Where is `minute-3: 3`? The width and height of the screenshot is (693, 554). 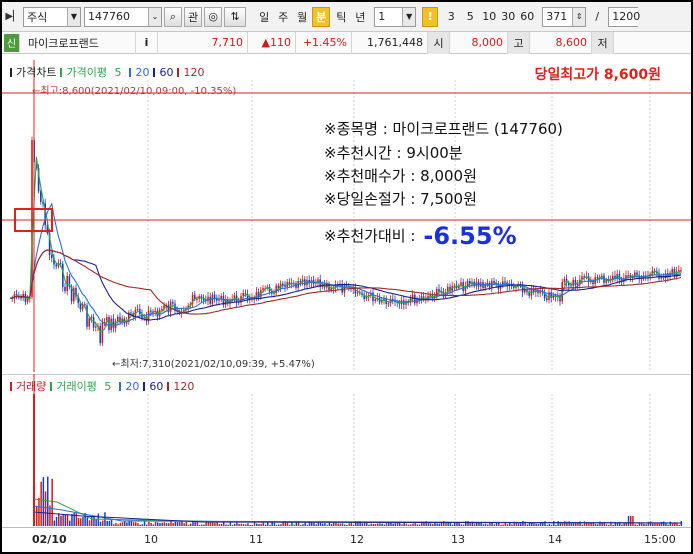
minute-3: 3 is located at coordinates (451, 17).